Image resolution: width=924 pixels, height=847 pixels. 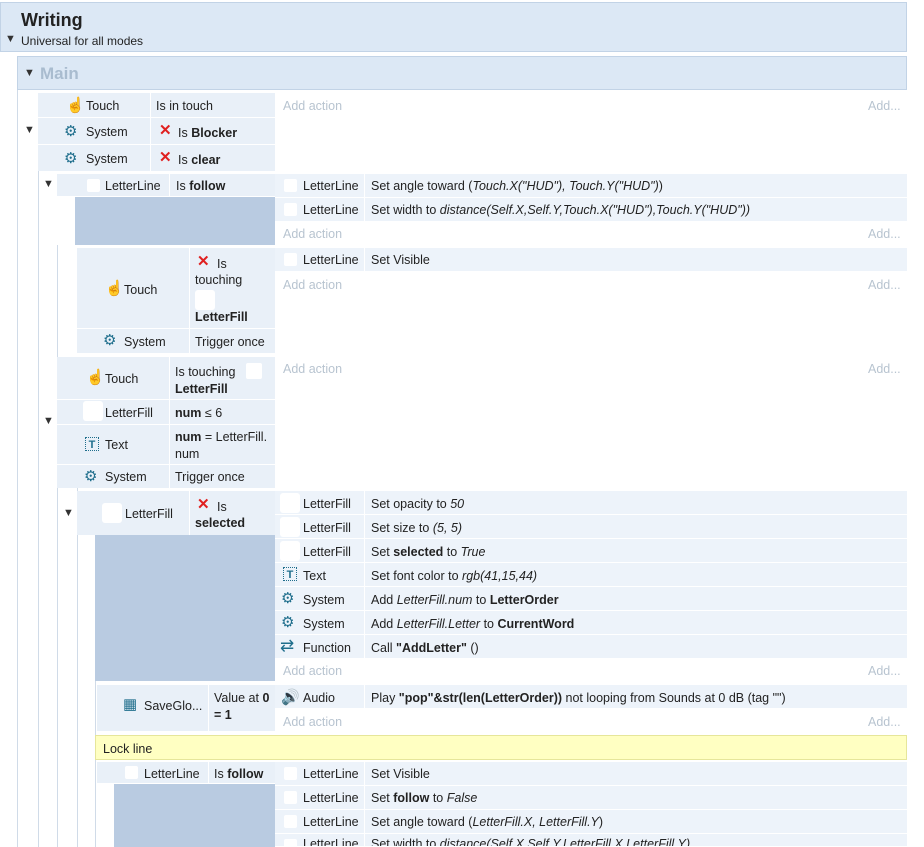 What do you see at coordinates (417, 528) in the screenshot?
I see `action-text: Set size to (5, 5)` at bounding box center [417, 528].